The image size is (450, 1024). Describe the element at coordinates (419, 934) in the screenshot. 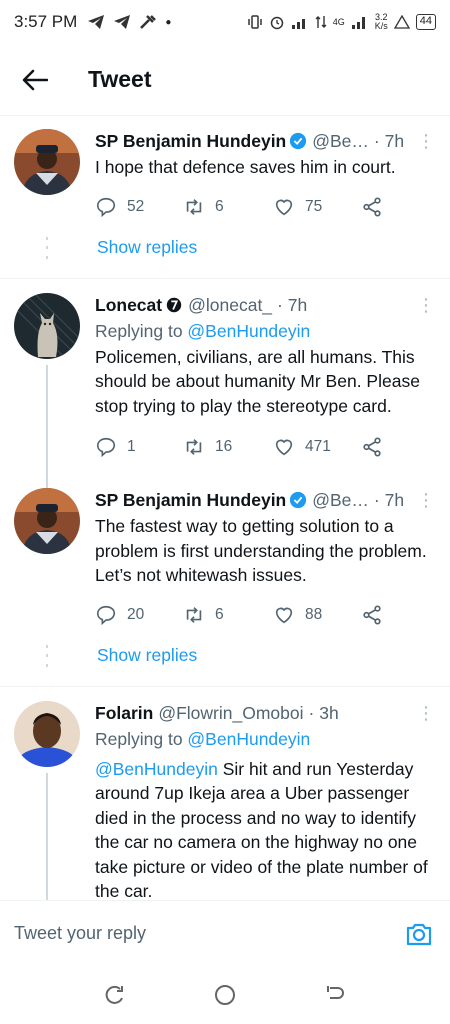

I see `camera-button` at that location.